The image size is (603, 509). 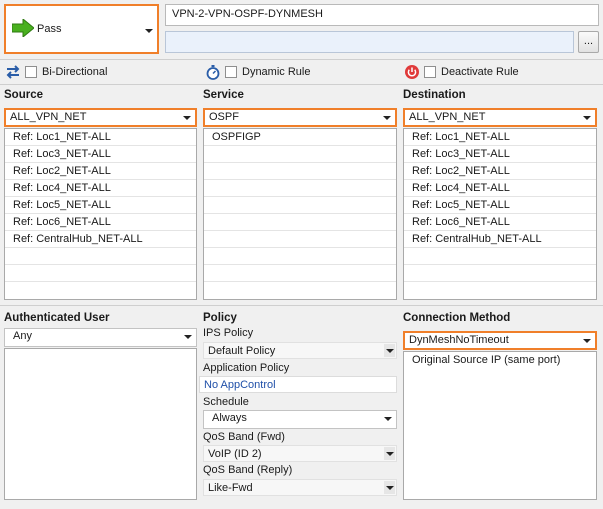 I want to click on connection-method-selected: DynMeshNoTimeout, so click(x=459, y=340).